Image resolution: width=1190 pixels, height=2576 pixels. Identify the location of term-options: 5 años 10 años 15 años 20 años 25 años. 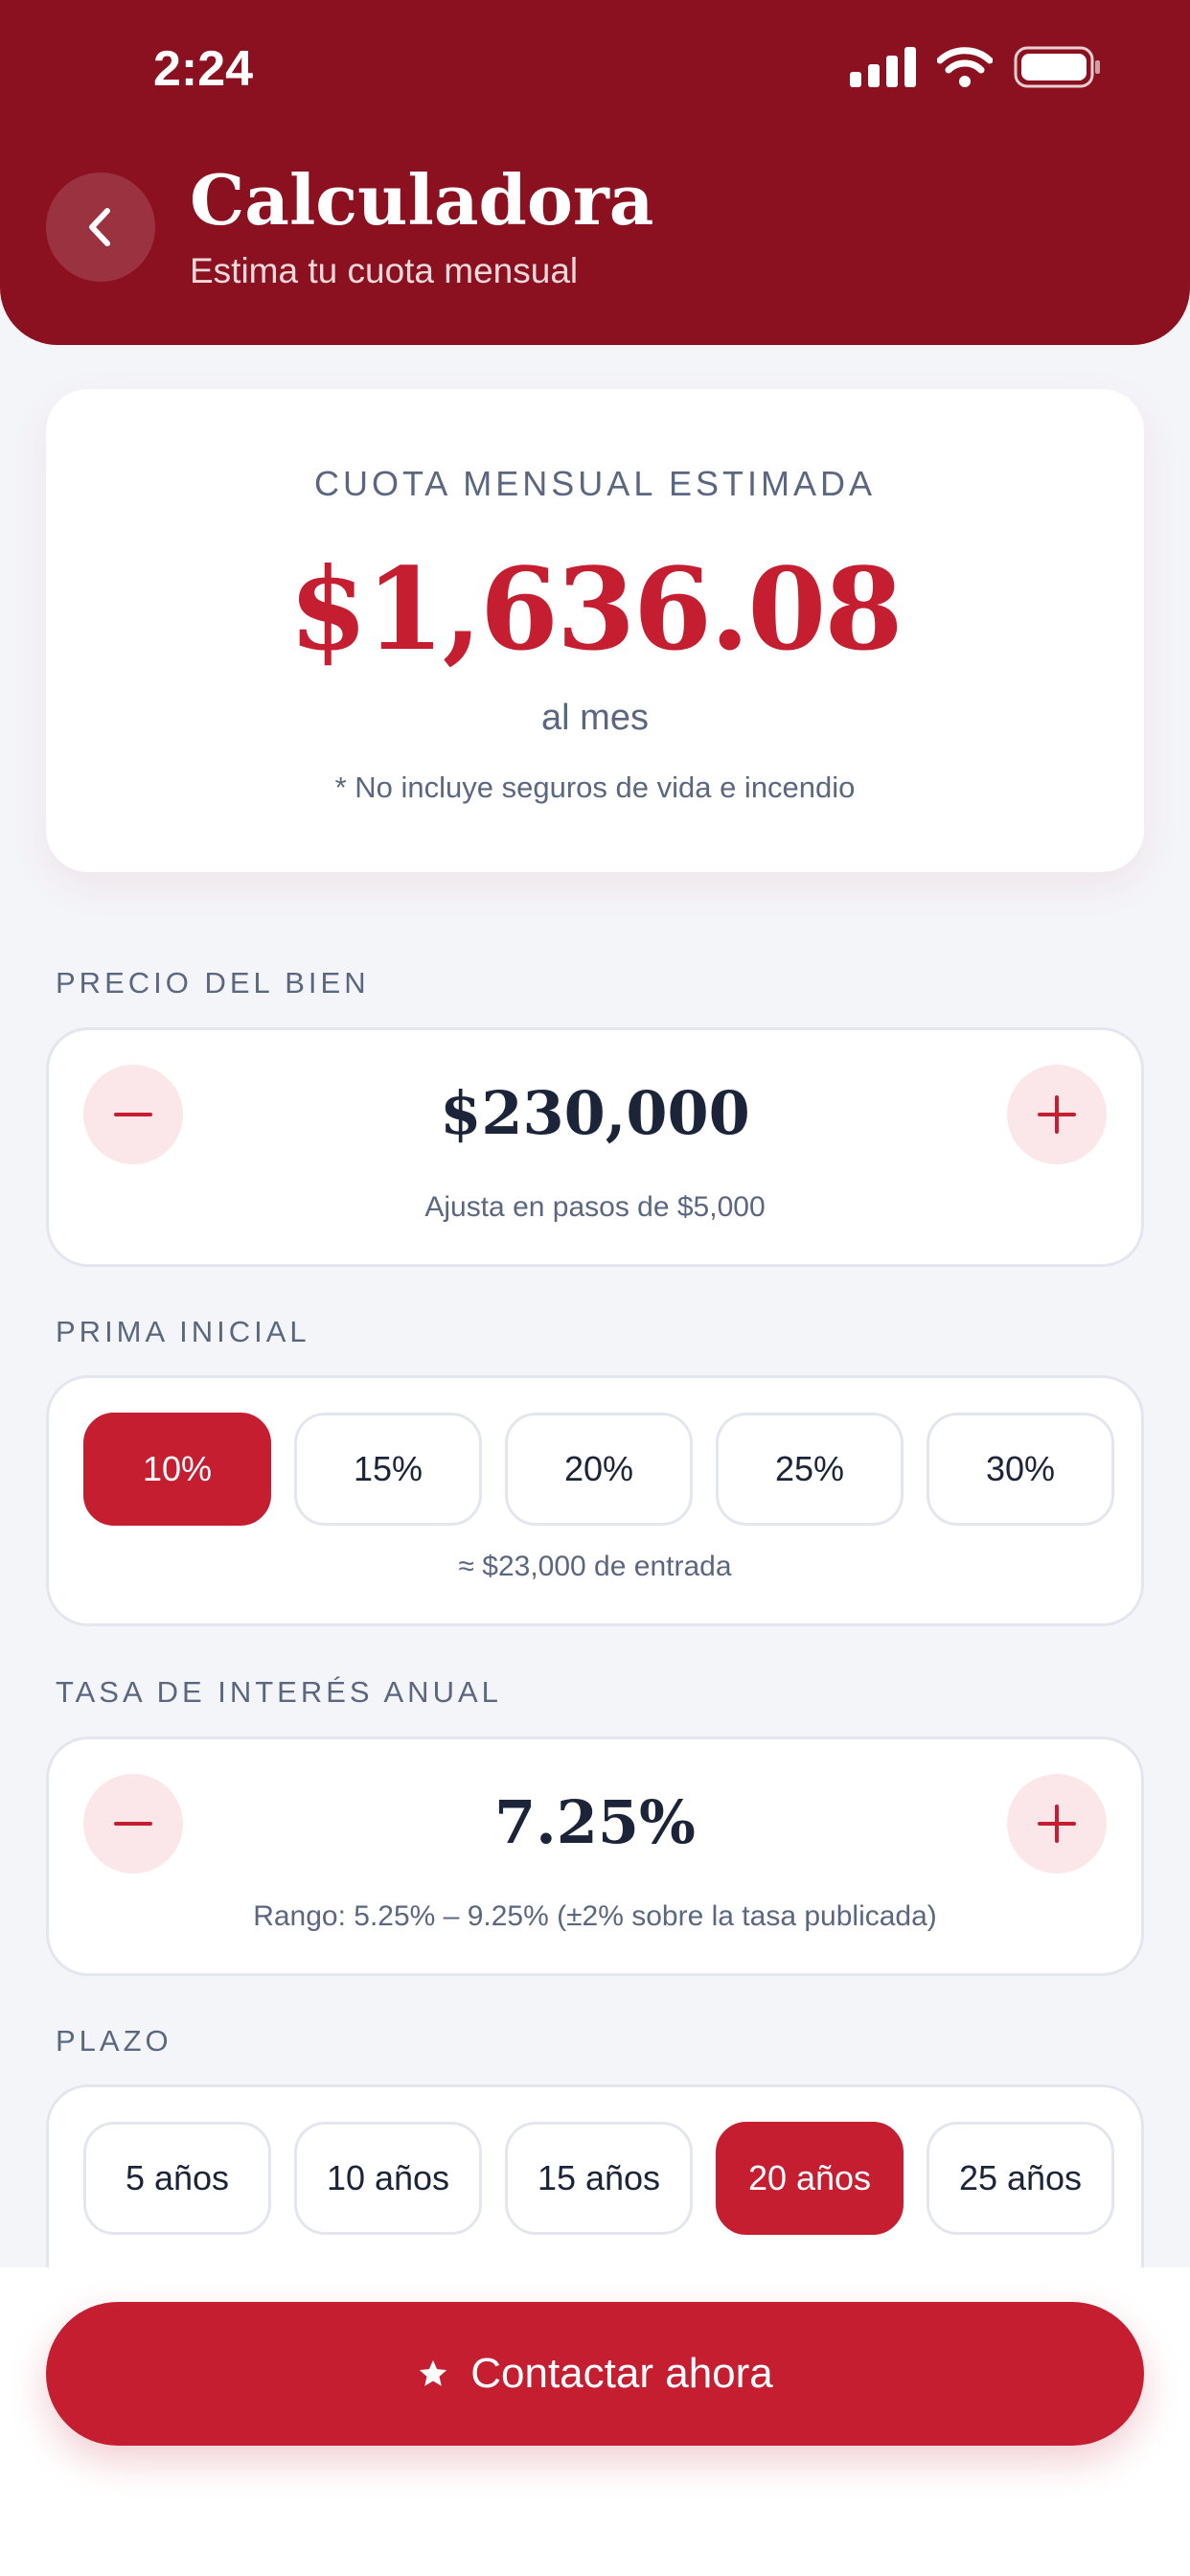
(599, 2179).